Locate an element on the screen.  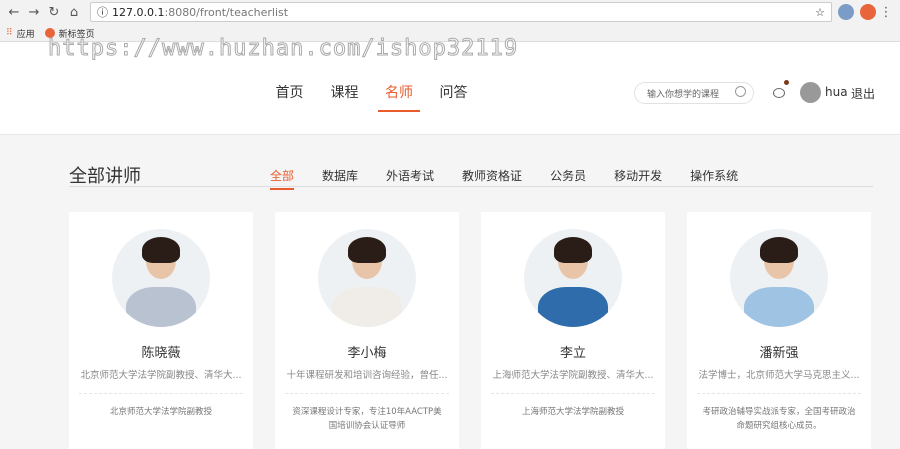
bookmark-newtab: 新标签页 is located at coordinates (69, 33).